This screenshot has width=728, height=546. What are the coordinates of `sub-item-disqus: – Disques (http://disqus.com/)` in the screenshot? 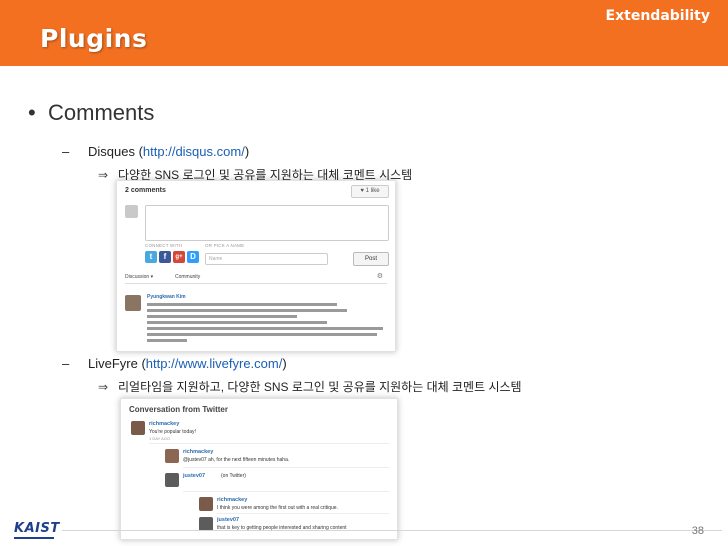 It's located at (155, 151).